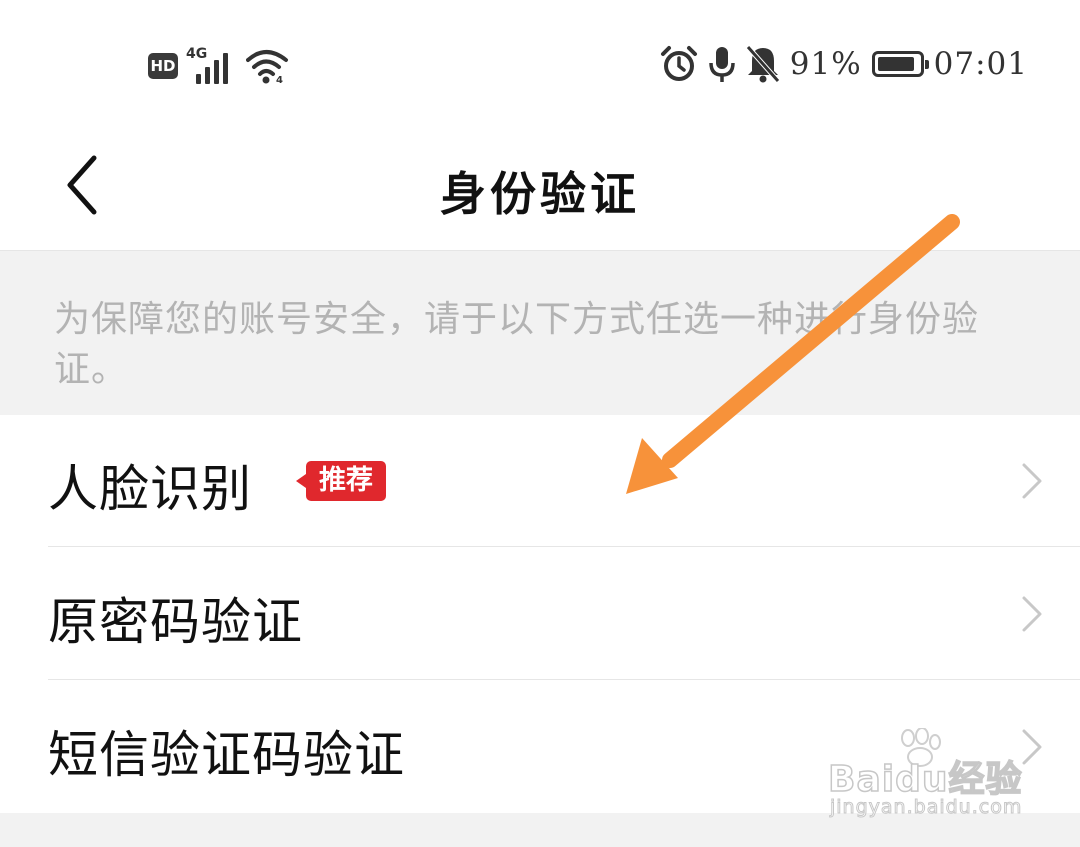 The image size is (1080, 847). What do you see at coordinates (517, 344) in the screenshot?
I see `notice-text: 为保障您的账号安全，请于以下方式任选一种进行身份验证。` at bounding box center [517, 344].